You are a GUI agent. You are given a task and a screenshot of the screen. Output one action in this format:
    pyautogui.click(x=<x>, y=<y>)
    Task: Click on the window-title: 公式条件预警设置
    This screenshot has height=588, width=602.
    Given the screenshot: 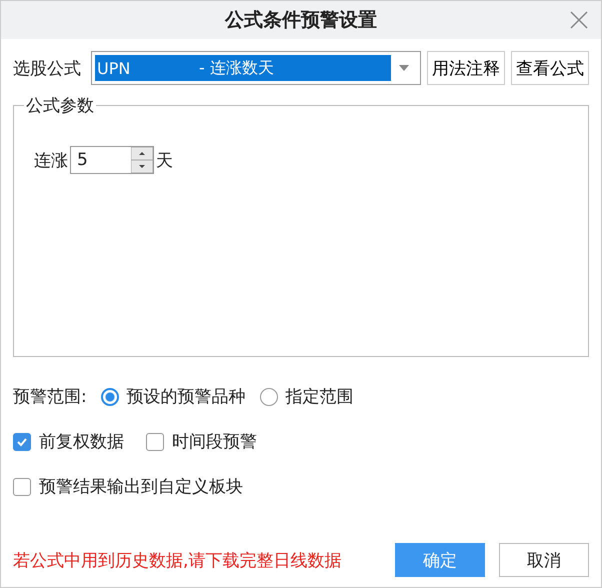 What is the action you would take?
    pyautogui.click(x=301, y=20)
    